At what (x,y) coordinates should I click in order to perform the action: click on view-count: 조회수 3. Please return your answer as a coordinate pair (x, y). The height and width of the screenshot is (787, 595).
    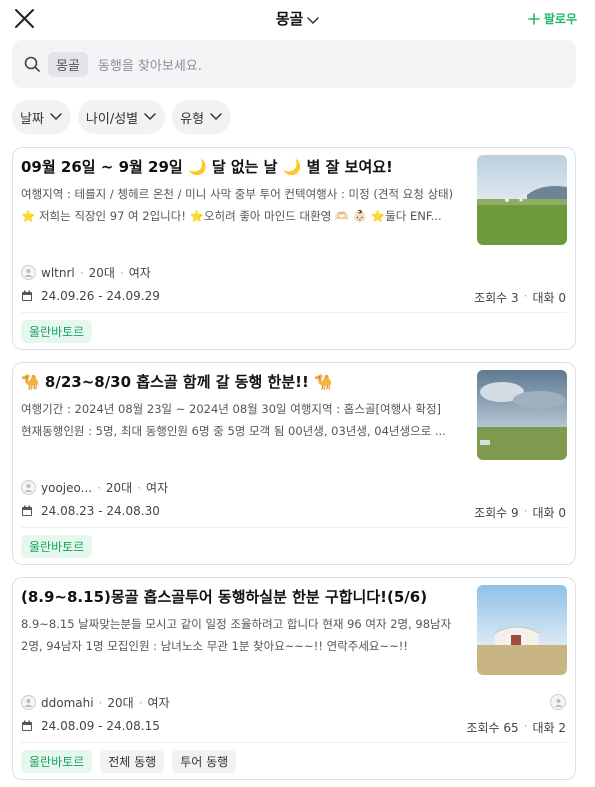
    Looking at the image, I should click on (496, 298).